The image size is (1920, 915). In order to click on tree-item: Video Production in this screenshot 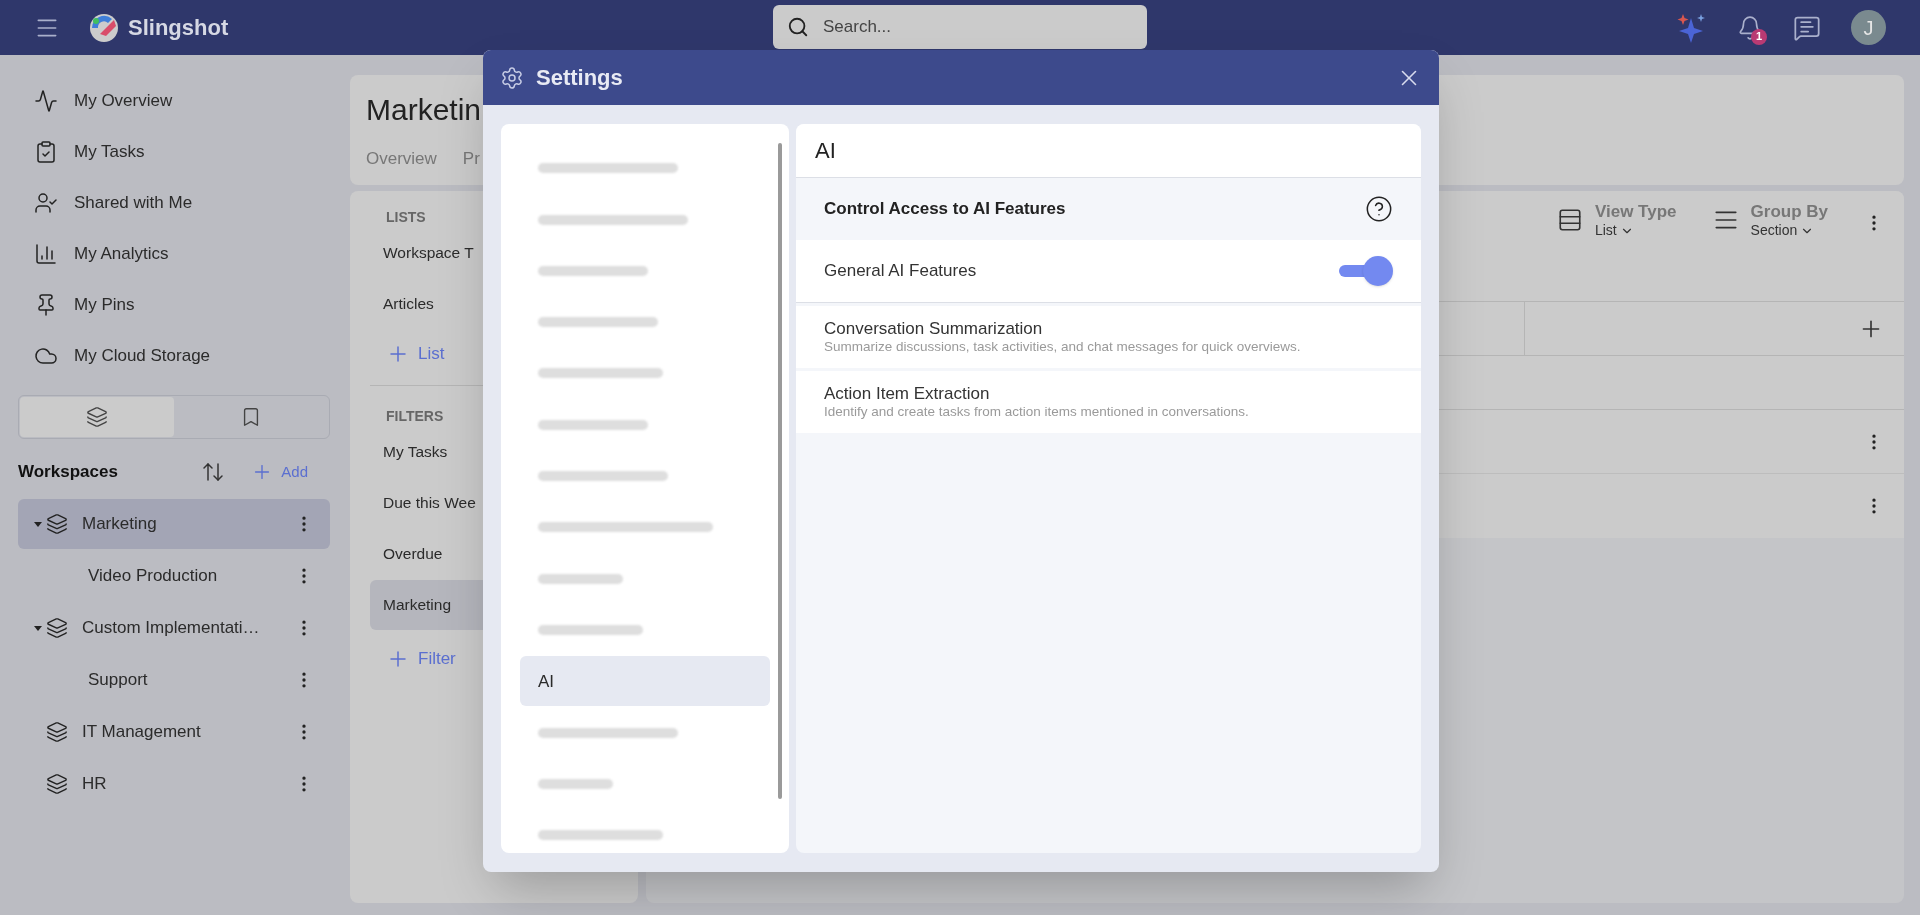, I will do `click(174, 576)`.